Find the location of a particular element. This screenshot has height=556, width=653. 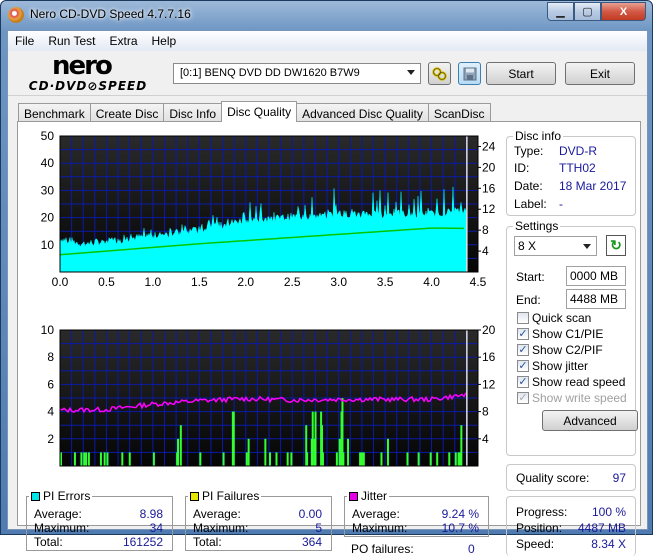

save-button is located at coordinates (469, 73).